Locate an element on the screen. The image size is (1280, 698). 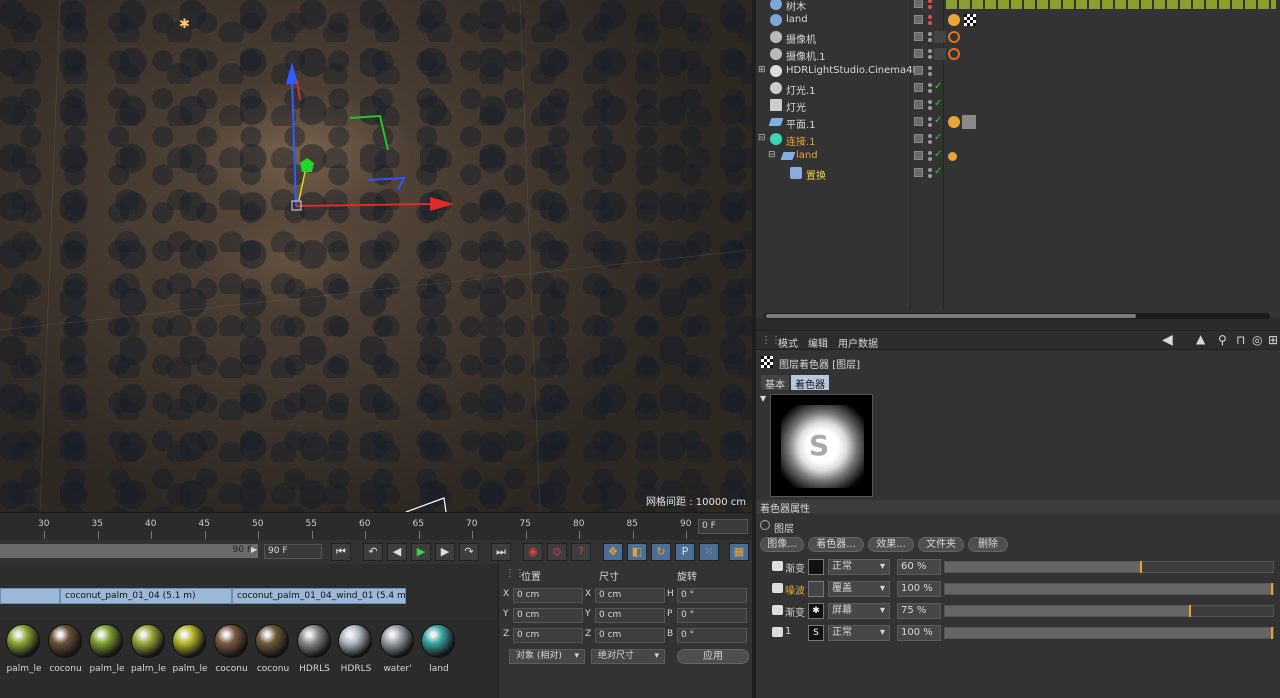
motion-clip is located at coordinates (30, 596).